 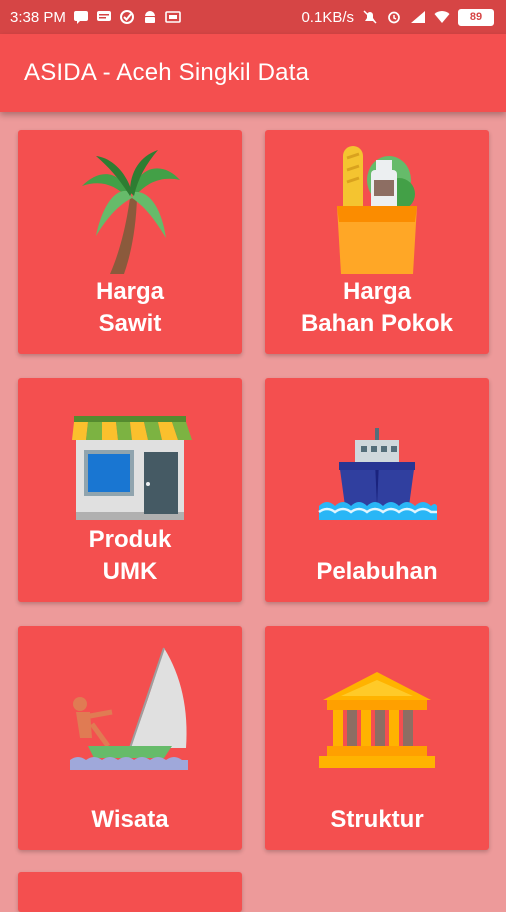 I want to click on status-bar-left: 3:38 PM, so click(x=95, y=17).